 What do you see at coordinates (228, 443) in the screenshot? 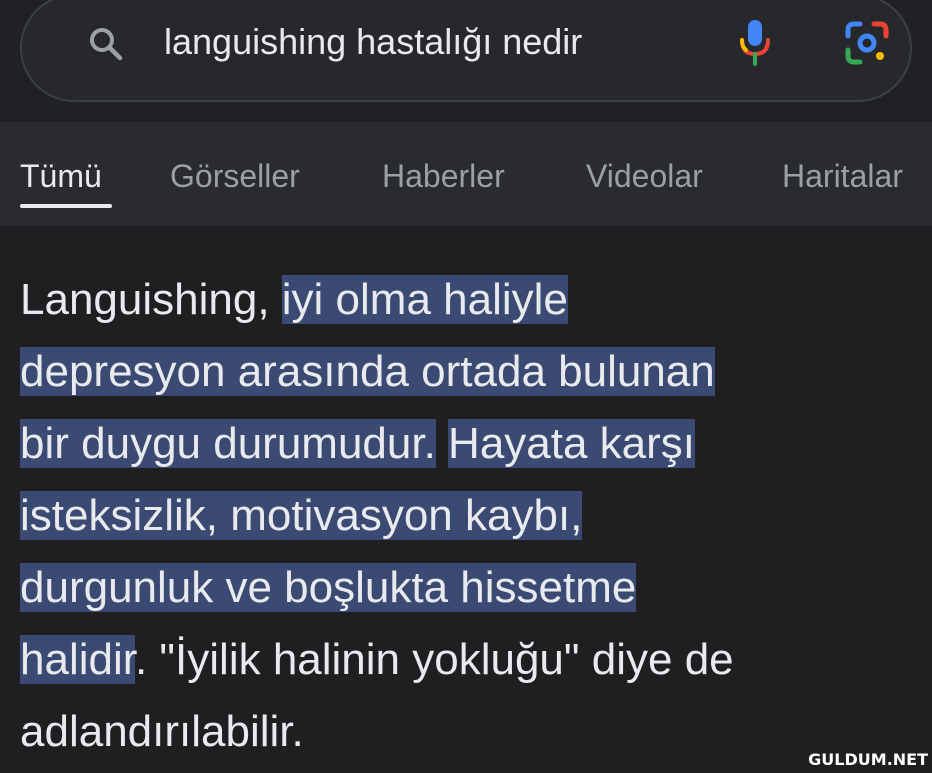
I see `highlighted-text: bir duygu durumudur.` at bounding box center [228, 443].